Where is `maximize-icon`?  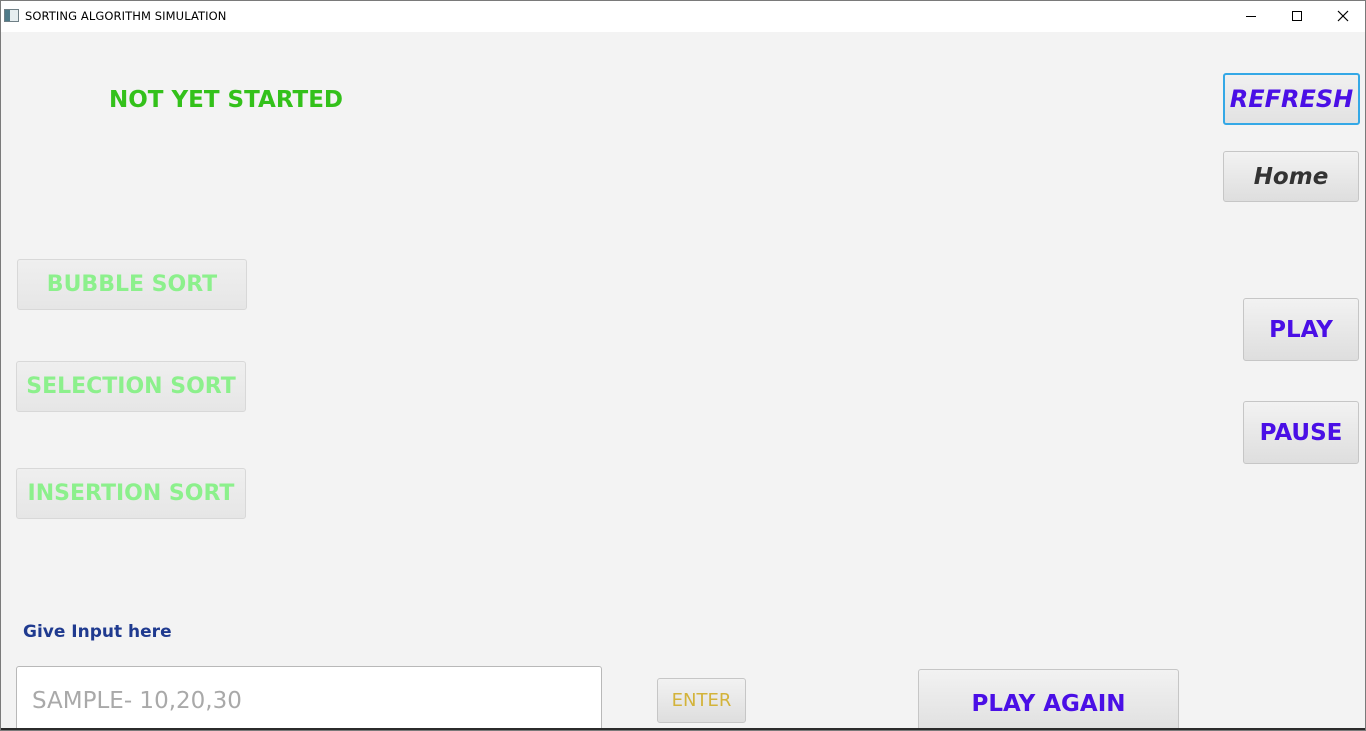 maximize-icon is located at coordinates (1297, 16).